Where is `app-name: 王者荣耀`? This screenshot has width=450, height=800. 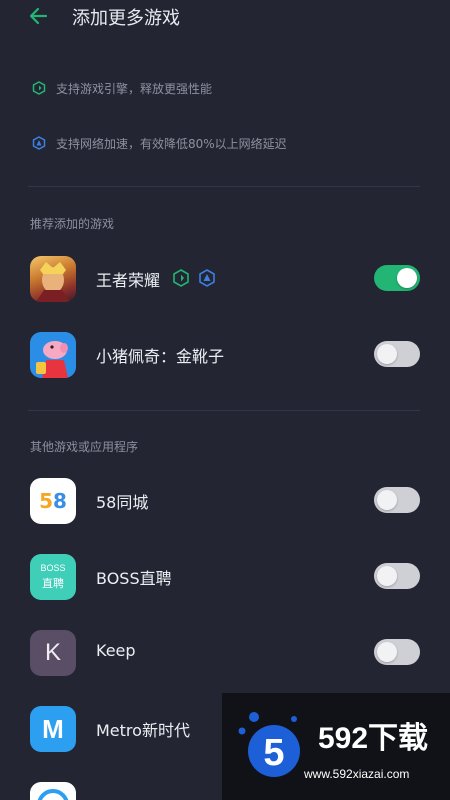
app-name: 王者荣耀 is located at coordinates (128, 280).